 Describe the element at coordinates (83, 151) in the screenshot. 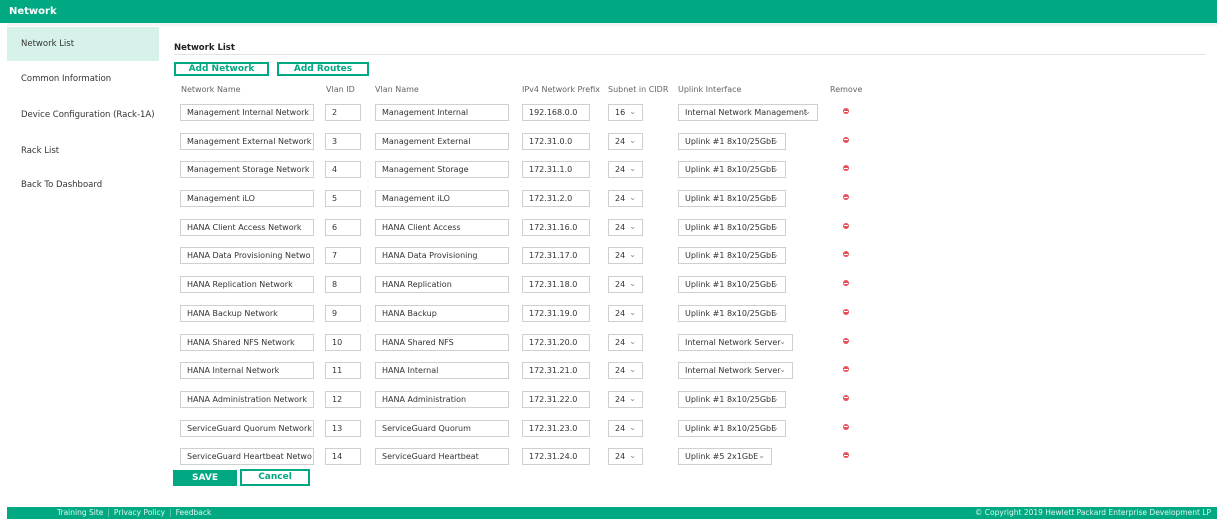

I see `sidebar-item-rack-list: Rack List` at that location.